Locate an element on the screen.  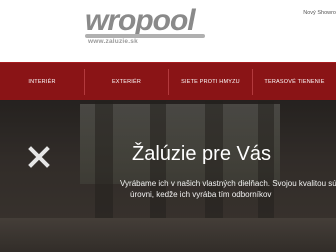
wropool-logo: wropool www.zaluzie.sk is located at coordinates (145, 29).